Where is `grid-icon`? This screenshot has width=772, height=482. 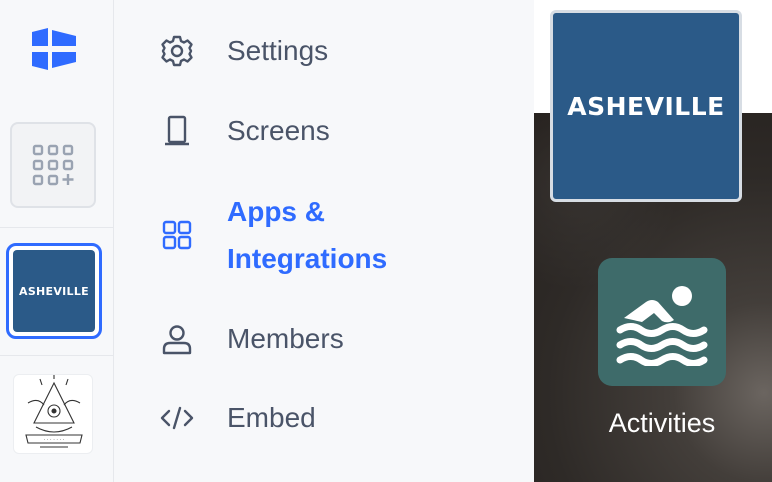 grid-icon is located at coordinates (177, 235).